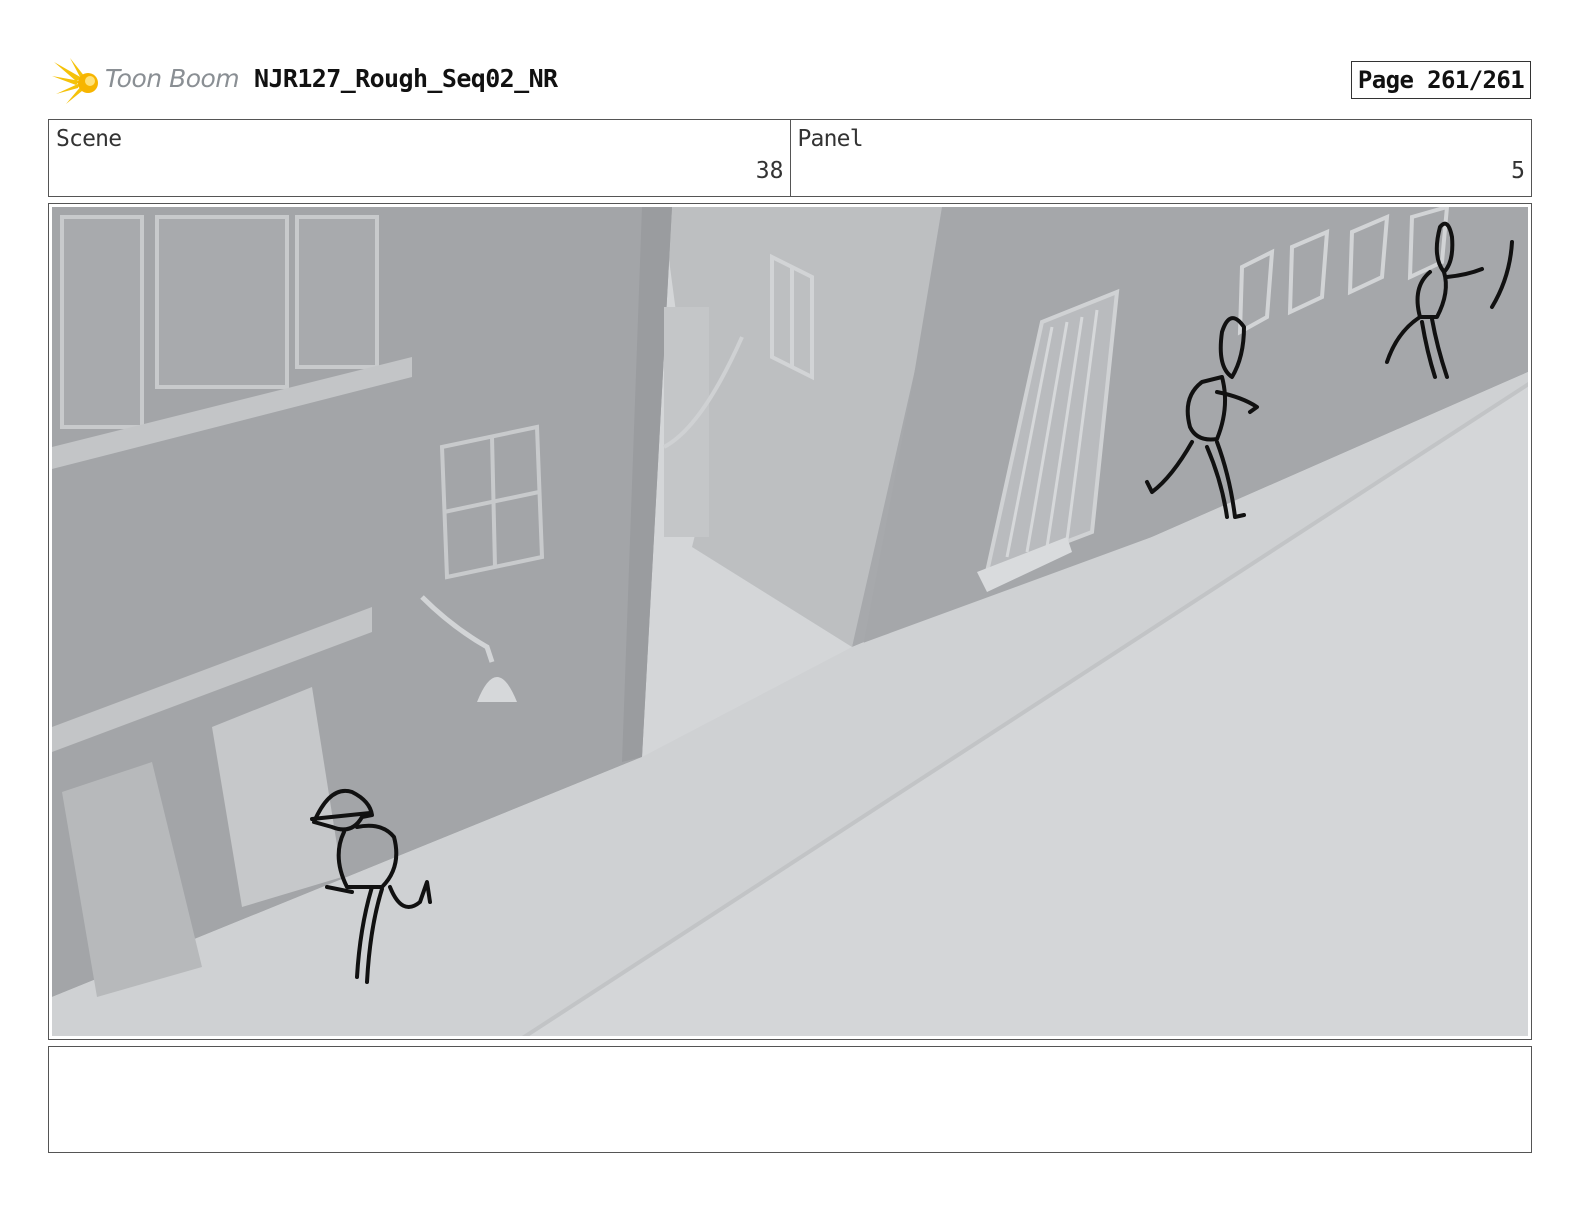 The height and width of the screenshot is (1224, 1584). What do you see at coordinates (830, 139) in the screenshot?
I see `panel-label: Panel` at bounding box center [830, 139].